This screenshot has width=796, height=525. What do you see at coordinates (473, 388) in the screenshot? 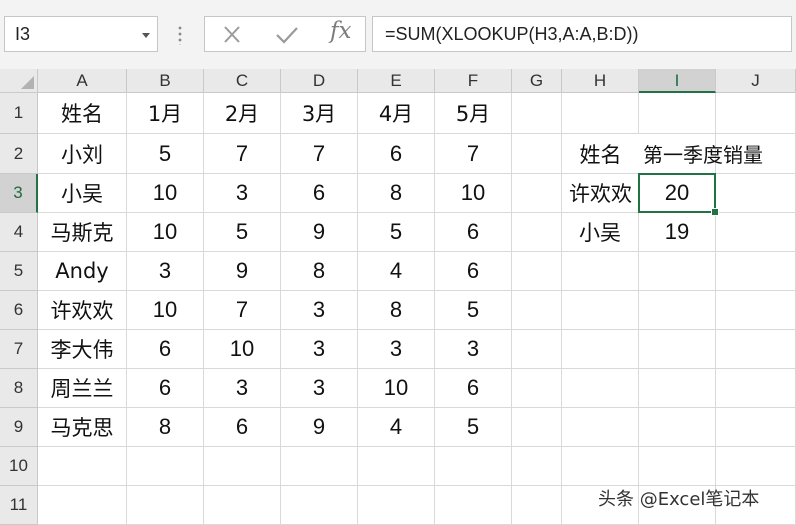
I see `cell-f8: 6` at bounding box center [473, 388].